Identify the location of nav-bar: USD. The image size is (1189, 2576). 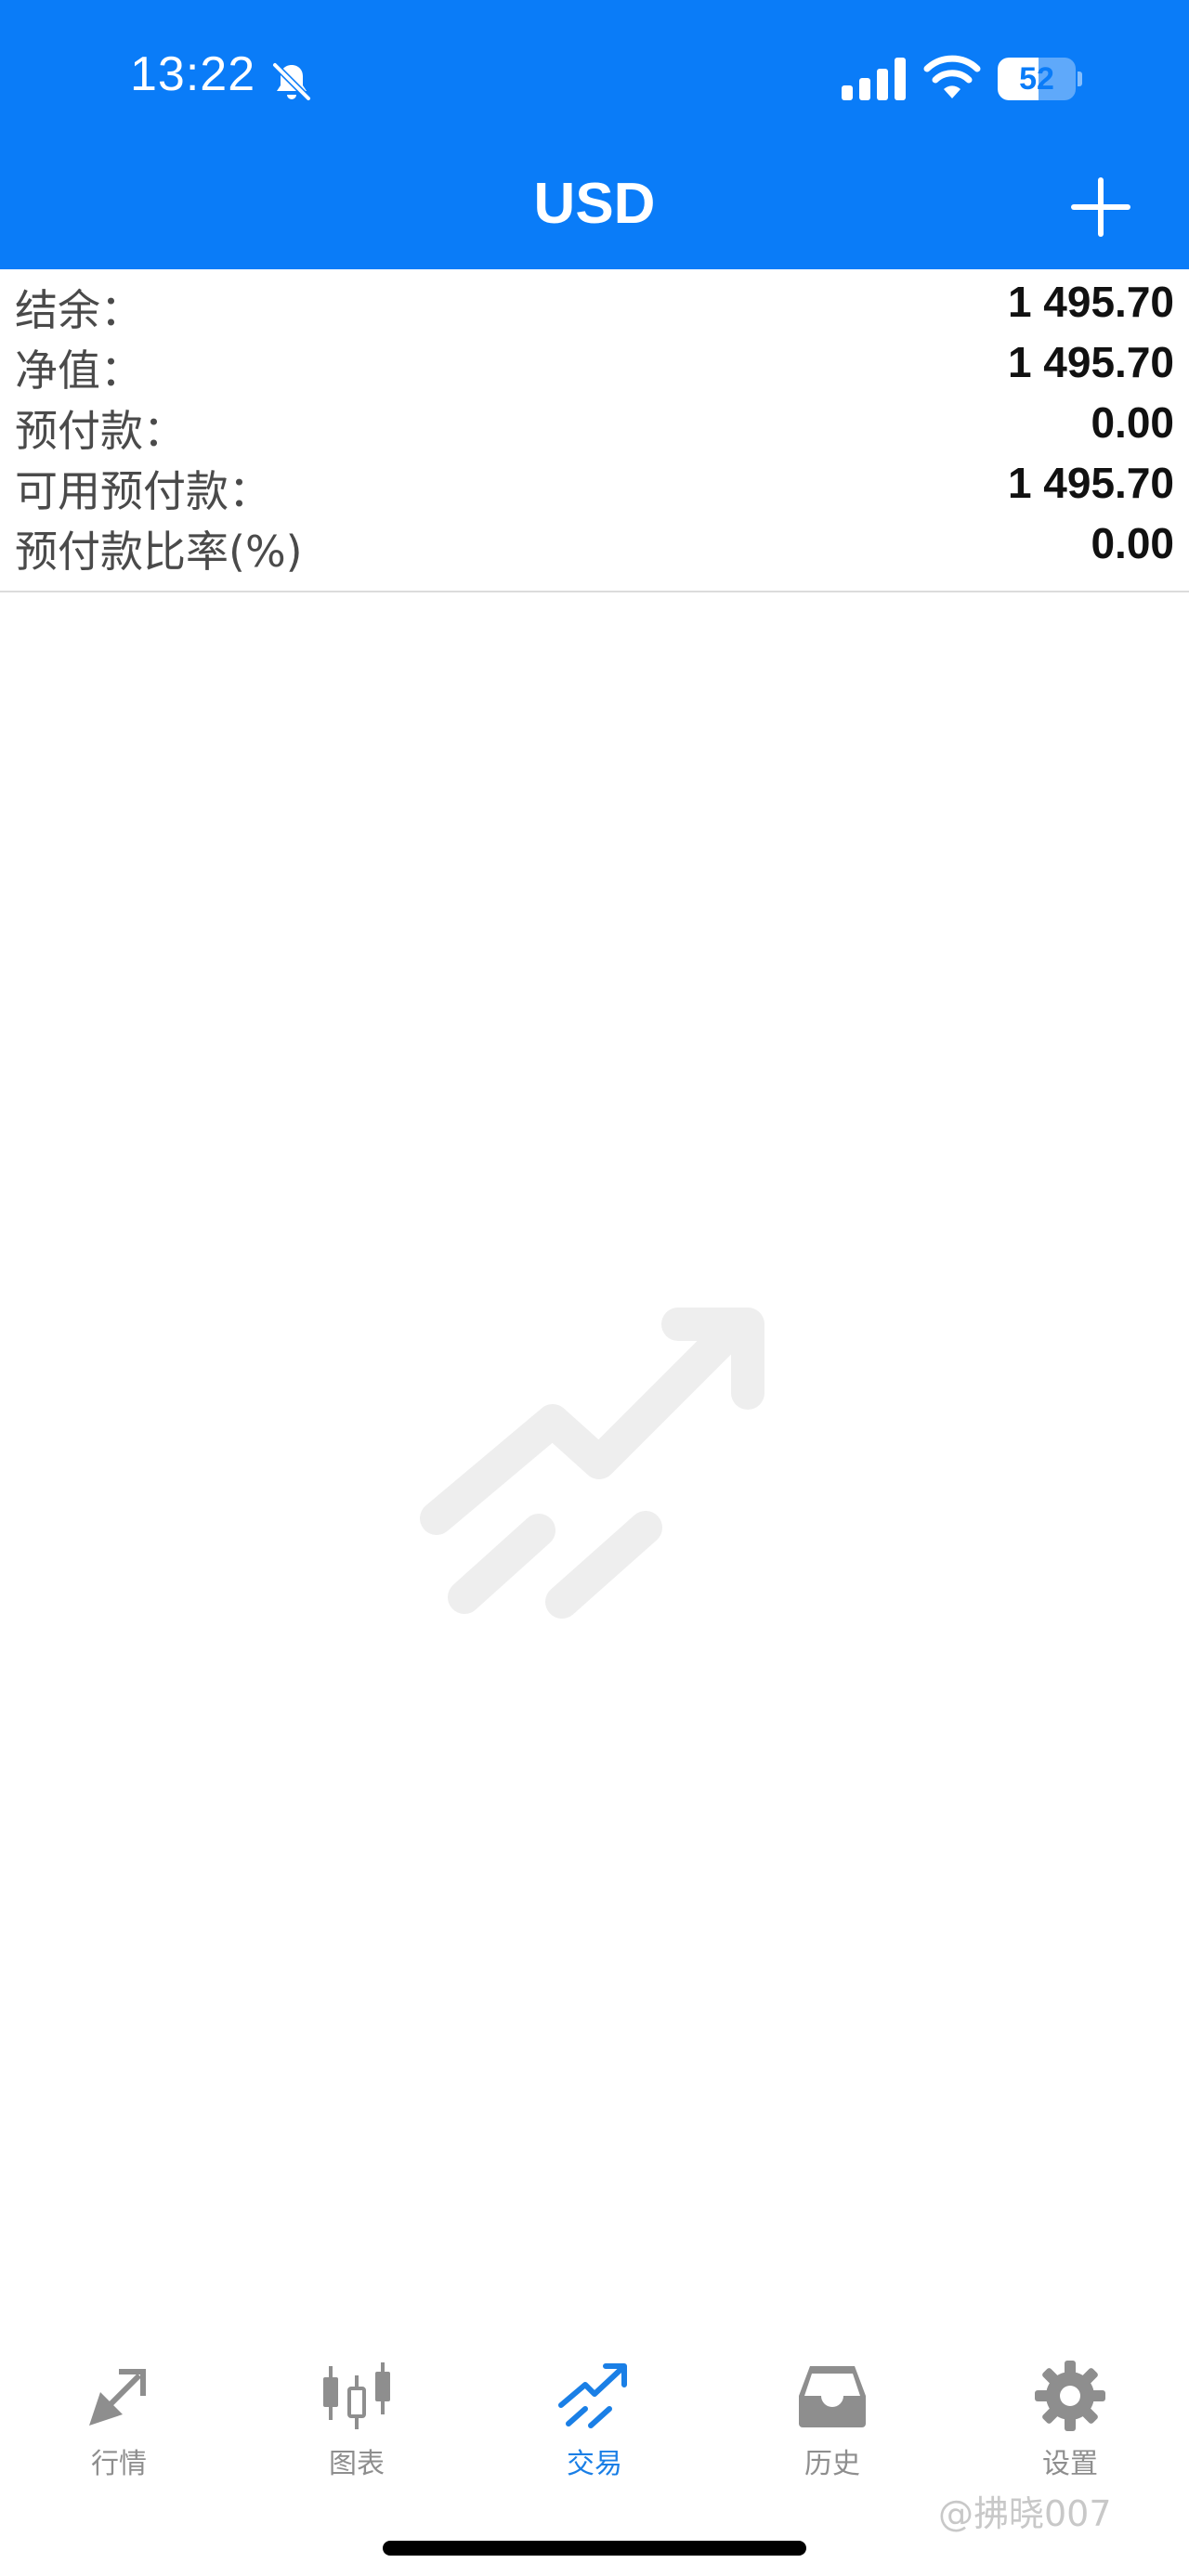
(594, 209).